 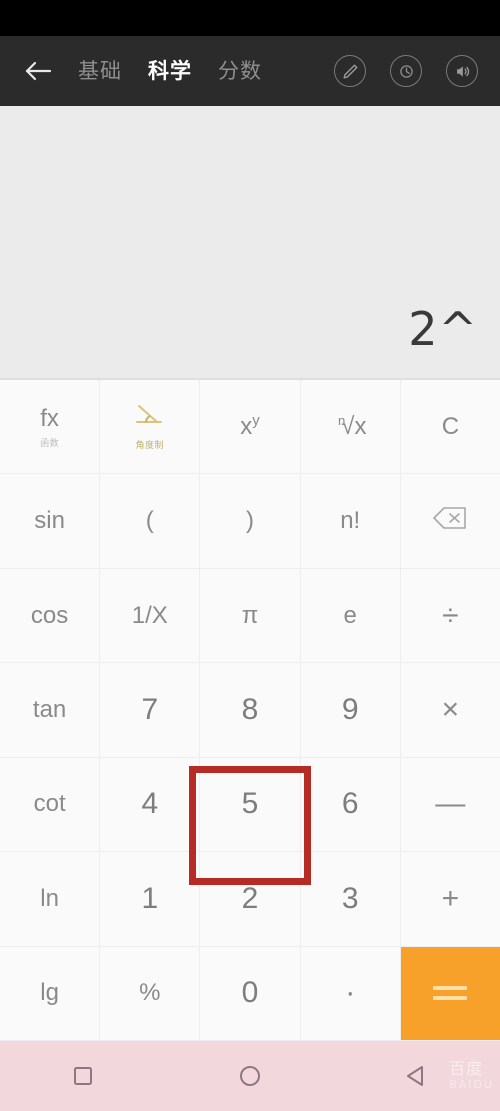 I want to click on key-label: 1/X, so click(x=149, y=615).